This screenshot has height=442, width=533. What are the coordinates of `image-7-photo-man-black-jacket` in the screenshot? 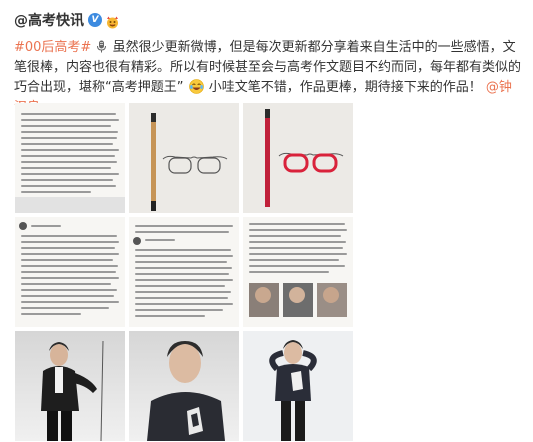 It's located at (70, 386).